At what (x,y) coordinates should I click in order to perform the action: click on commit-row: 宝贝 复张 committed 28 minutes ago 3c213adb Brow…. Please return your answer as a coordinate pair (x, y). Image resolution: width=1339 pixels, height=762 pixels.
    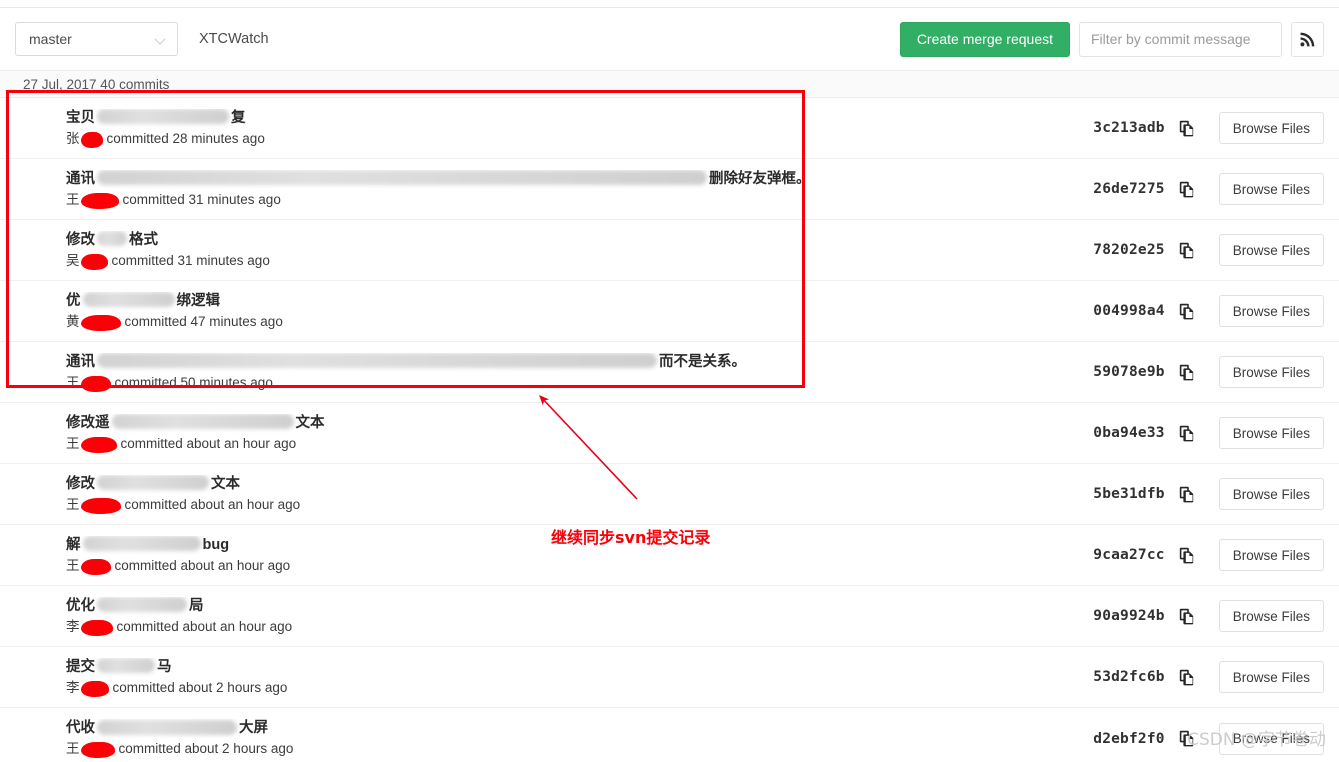
    Looking at the image, I should click on (669, 128).